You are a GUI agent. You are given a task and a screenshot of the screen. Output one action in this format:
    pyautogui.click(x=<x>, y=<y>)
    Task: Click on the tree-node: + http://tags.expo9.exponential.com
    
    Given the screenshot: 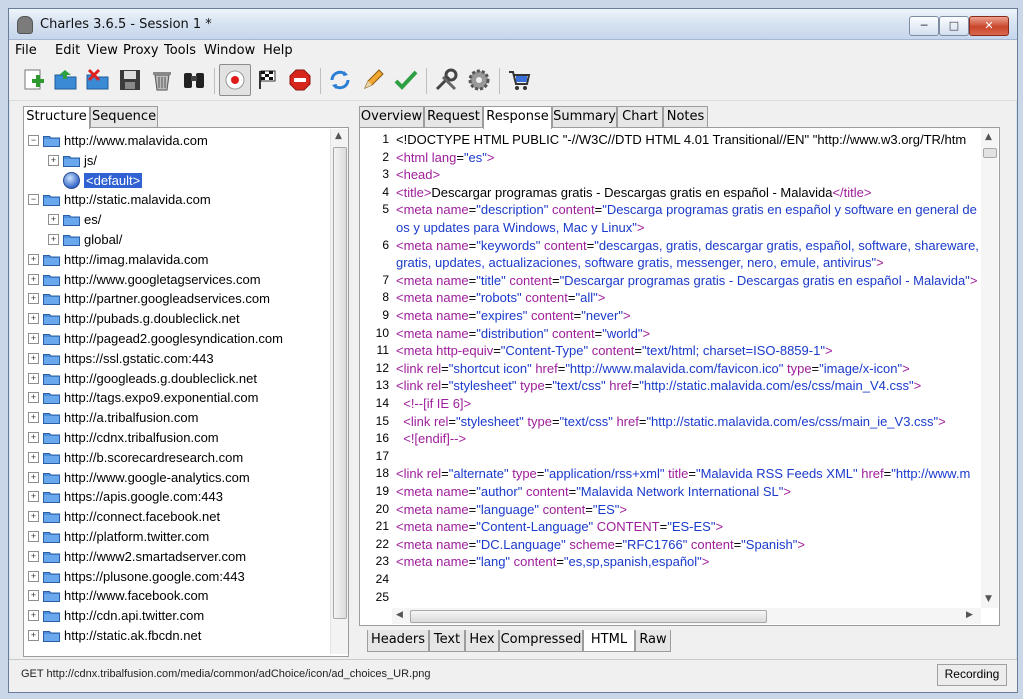 What is the action you would take?
    pyautogui.click(x=143, y=397)
    